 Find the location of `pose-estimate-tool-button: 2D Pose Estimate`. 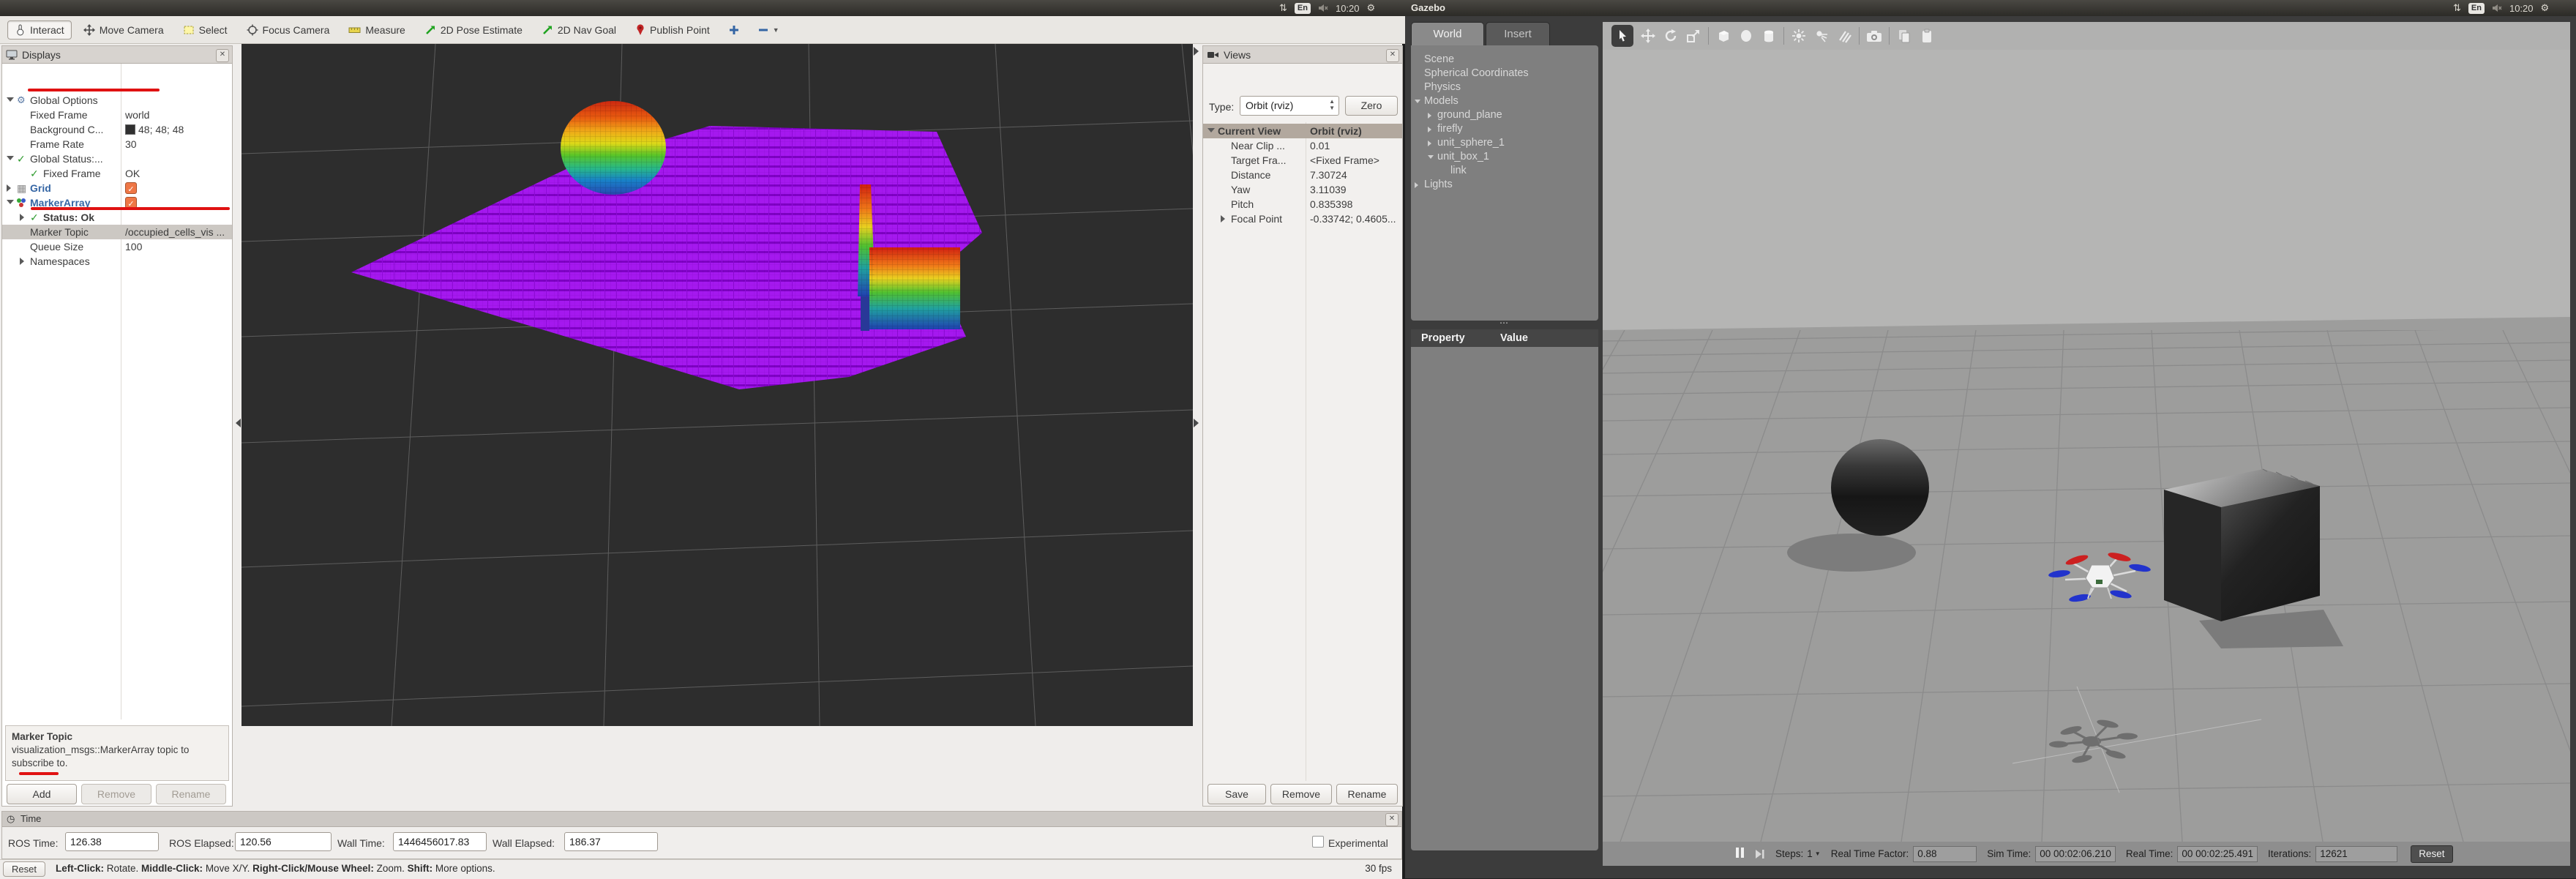

pose-estimate-tool-button: 2D Pose Estimate is located at coordinates (473, 30).